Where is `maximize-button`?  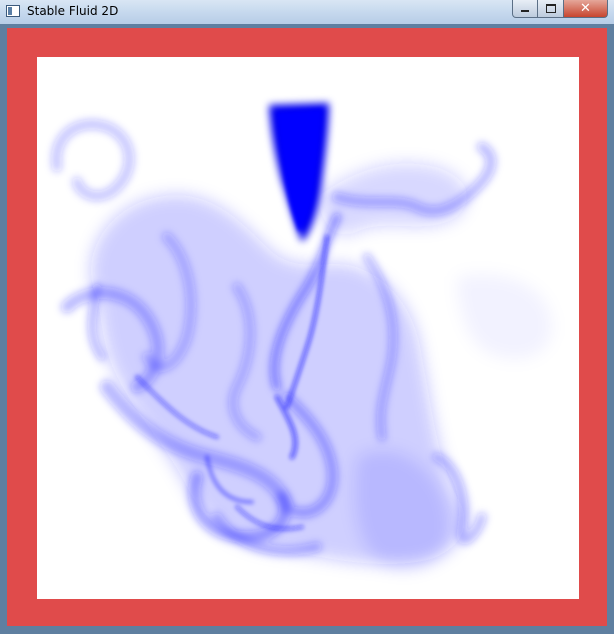
maximize-button is located at coordinates (551, 9).